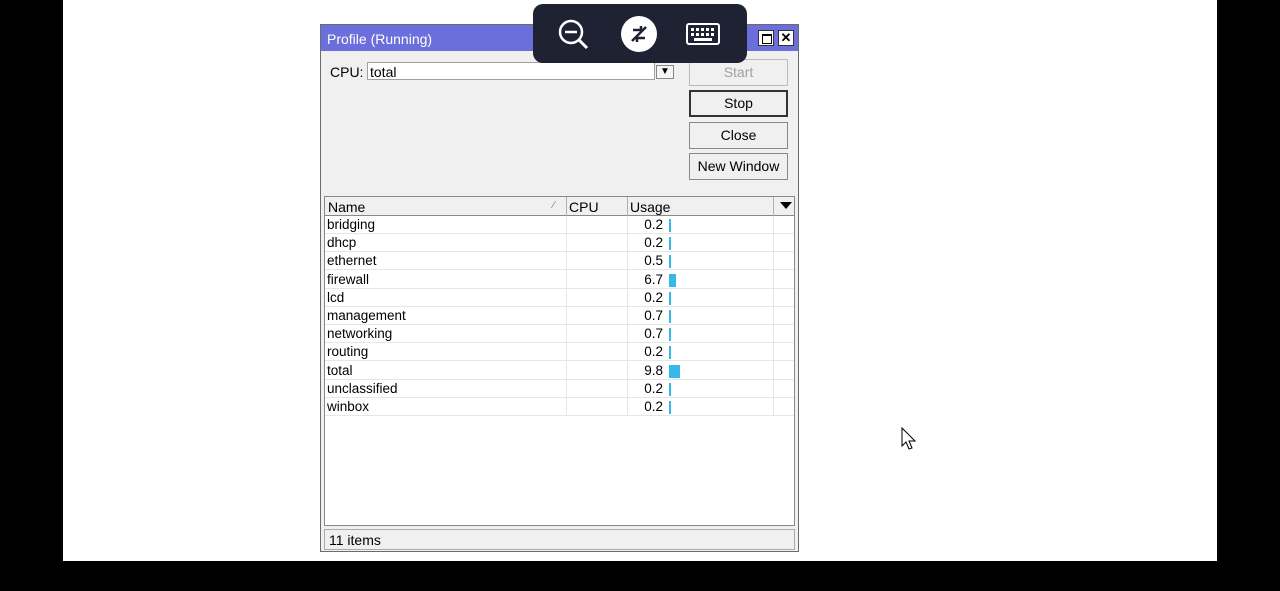 The height and width of the screenshot is (591, 1280). I want to click on table-header: Name ⁄ CPU Usage, so click(559, 206).